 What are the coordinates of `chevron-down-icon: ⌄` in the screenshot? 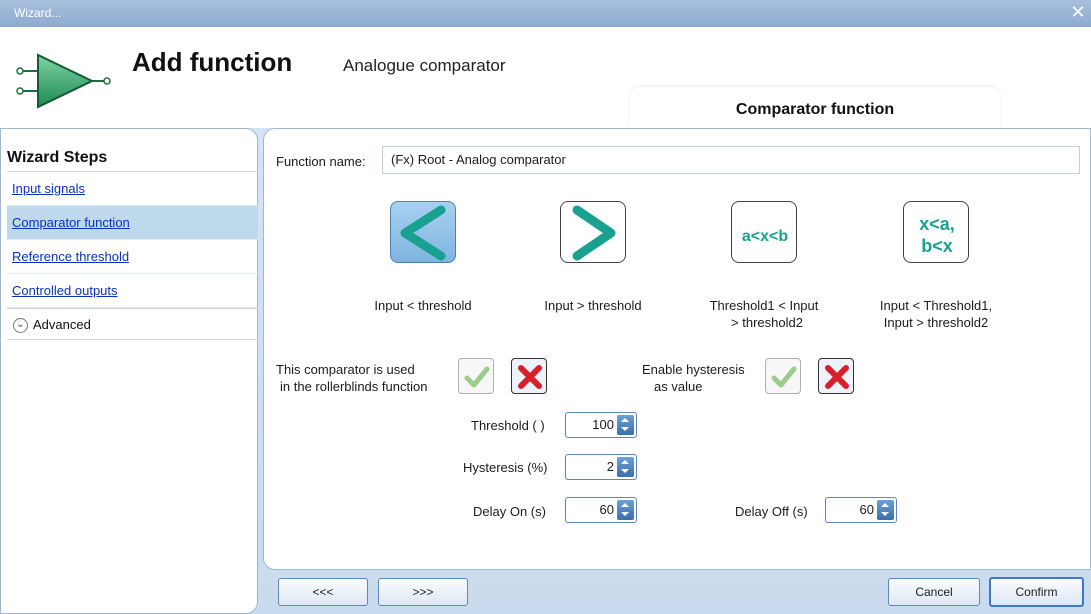 It's located at (20, 326).